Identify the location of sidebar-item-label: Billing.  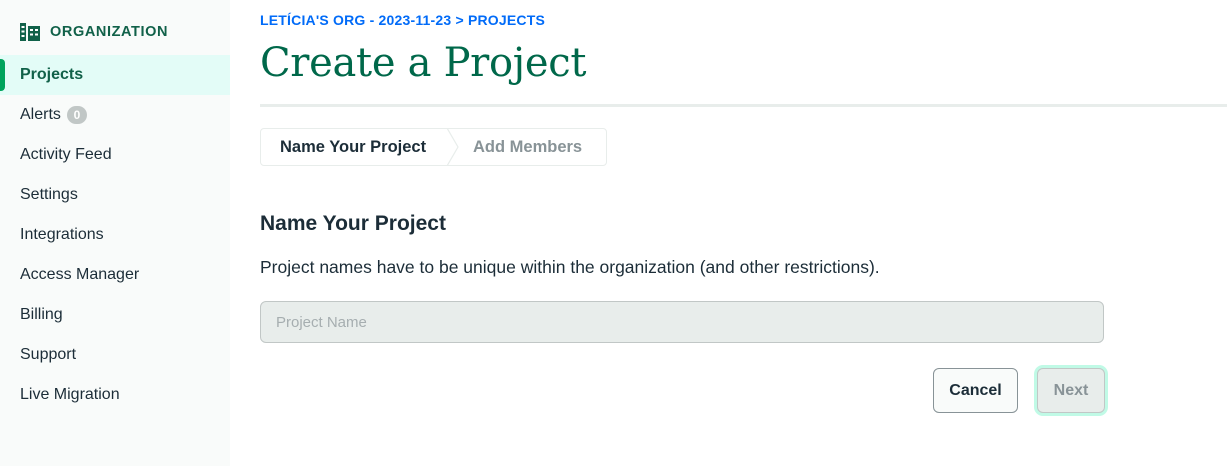
(41, 314).